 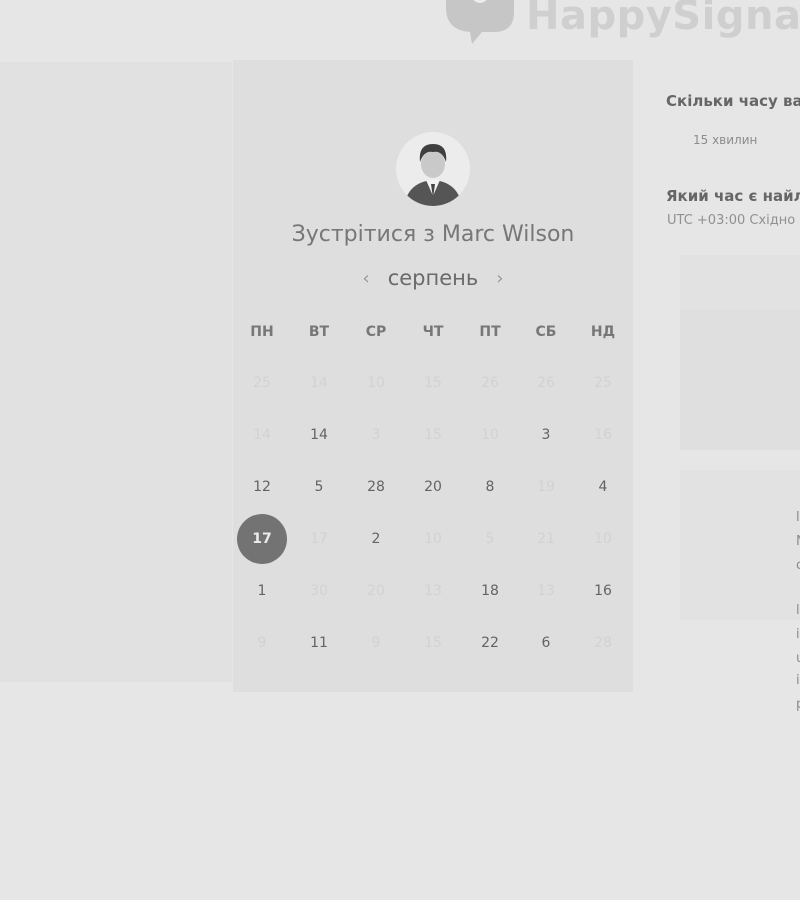 I want to click on calendar-day: 4, so click(x=603, y=487).